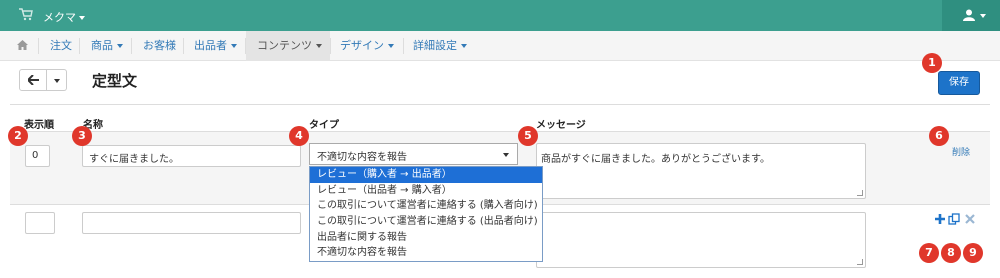 The height and width of the screenshot is (278, 1000). I want to click on nav-item-products: 商品, so click(107, 46).